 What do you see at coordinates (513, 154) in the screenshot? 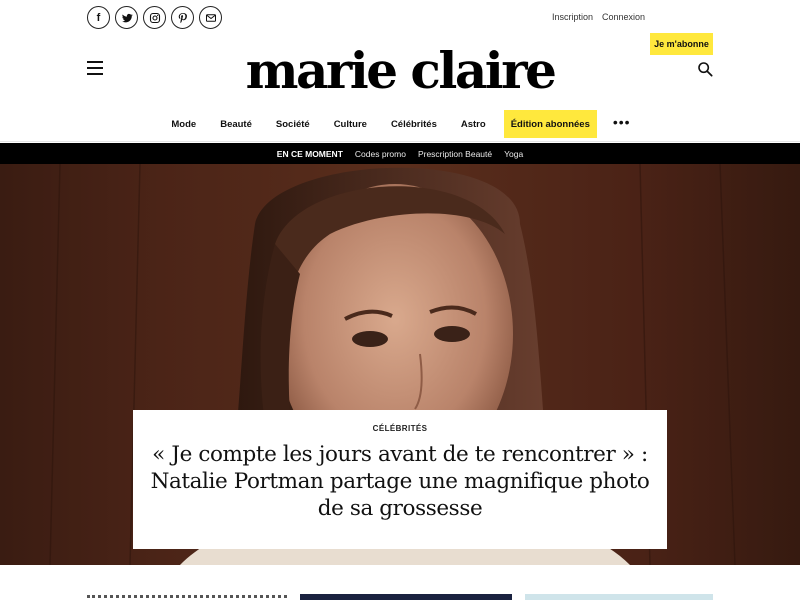
I see `trending-link-yoga: Yoga` at bounding box center [513, 154].